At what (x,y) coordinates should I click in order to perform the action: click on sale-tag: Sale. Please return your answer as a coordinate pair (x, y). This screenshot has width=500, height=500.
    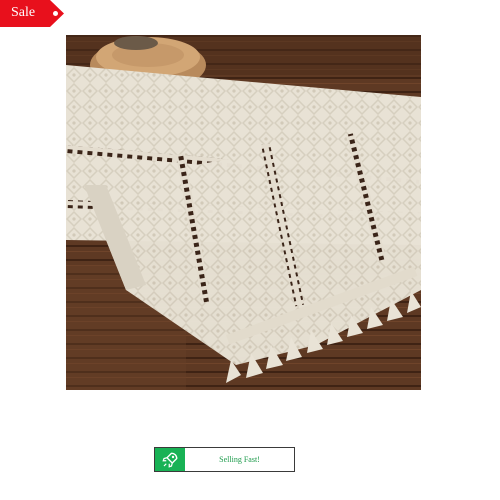
    Looking at the image, I should click on (32, 13).